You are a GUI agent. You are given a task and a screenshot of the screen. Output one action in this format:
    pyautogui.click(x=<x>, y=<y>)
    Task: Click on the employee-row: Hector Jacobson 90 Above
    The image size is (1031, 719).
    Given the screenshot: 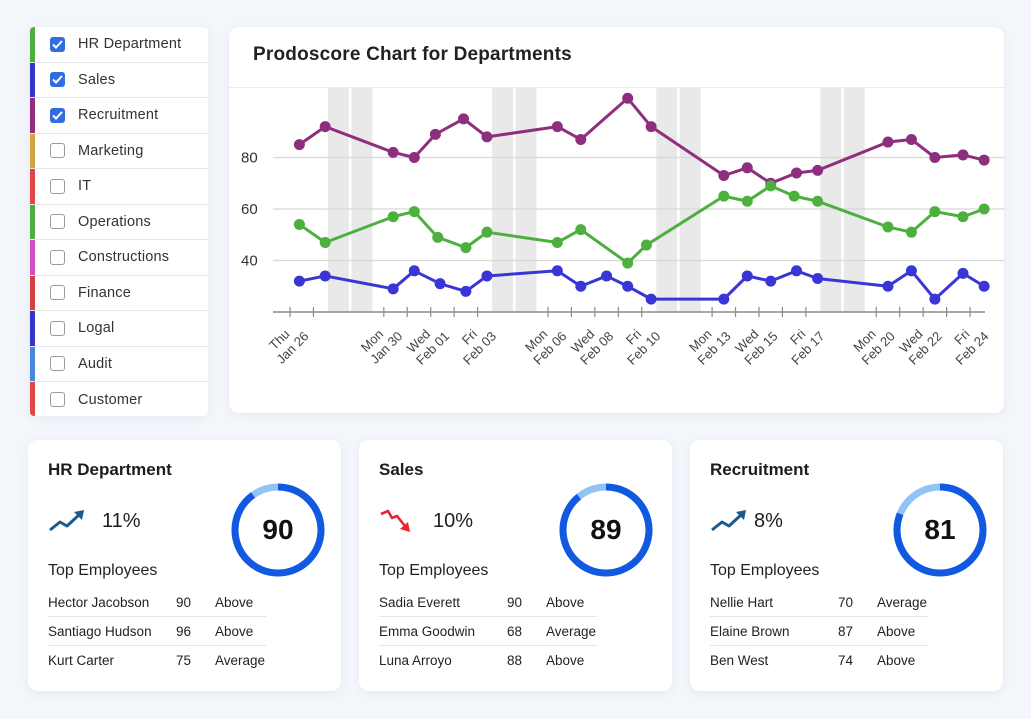 What is the action you would take?
    pyautogui.click(x=157, y=602)
    